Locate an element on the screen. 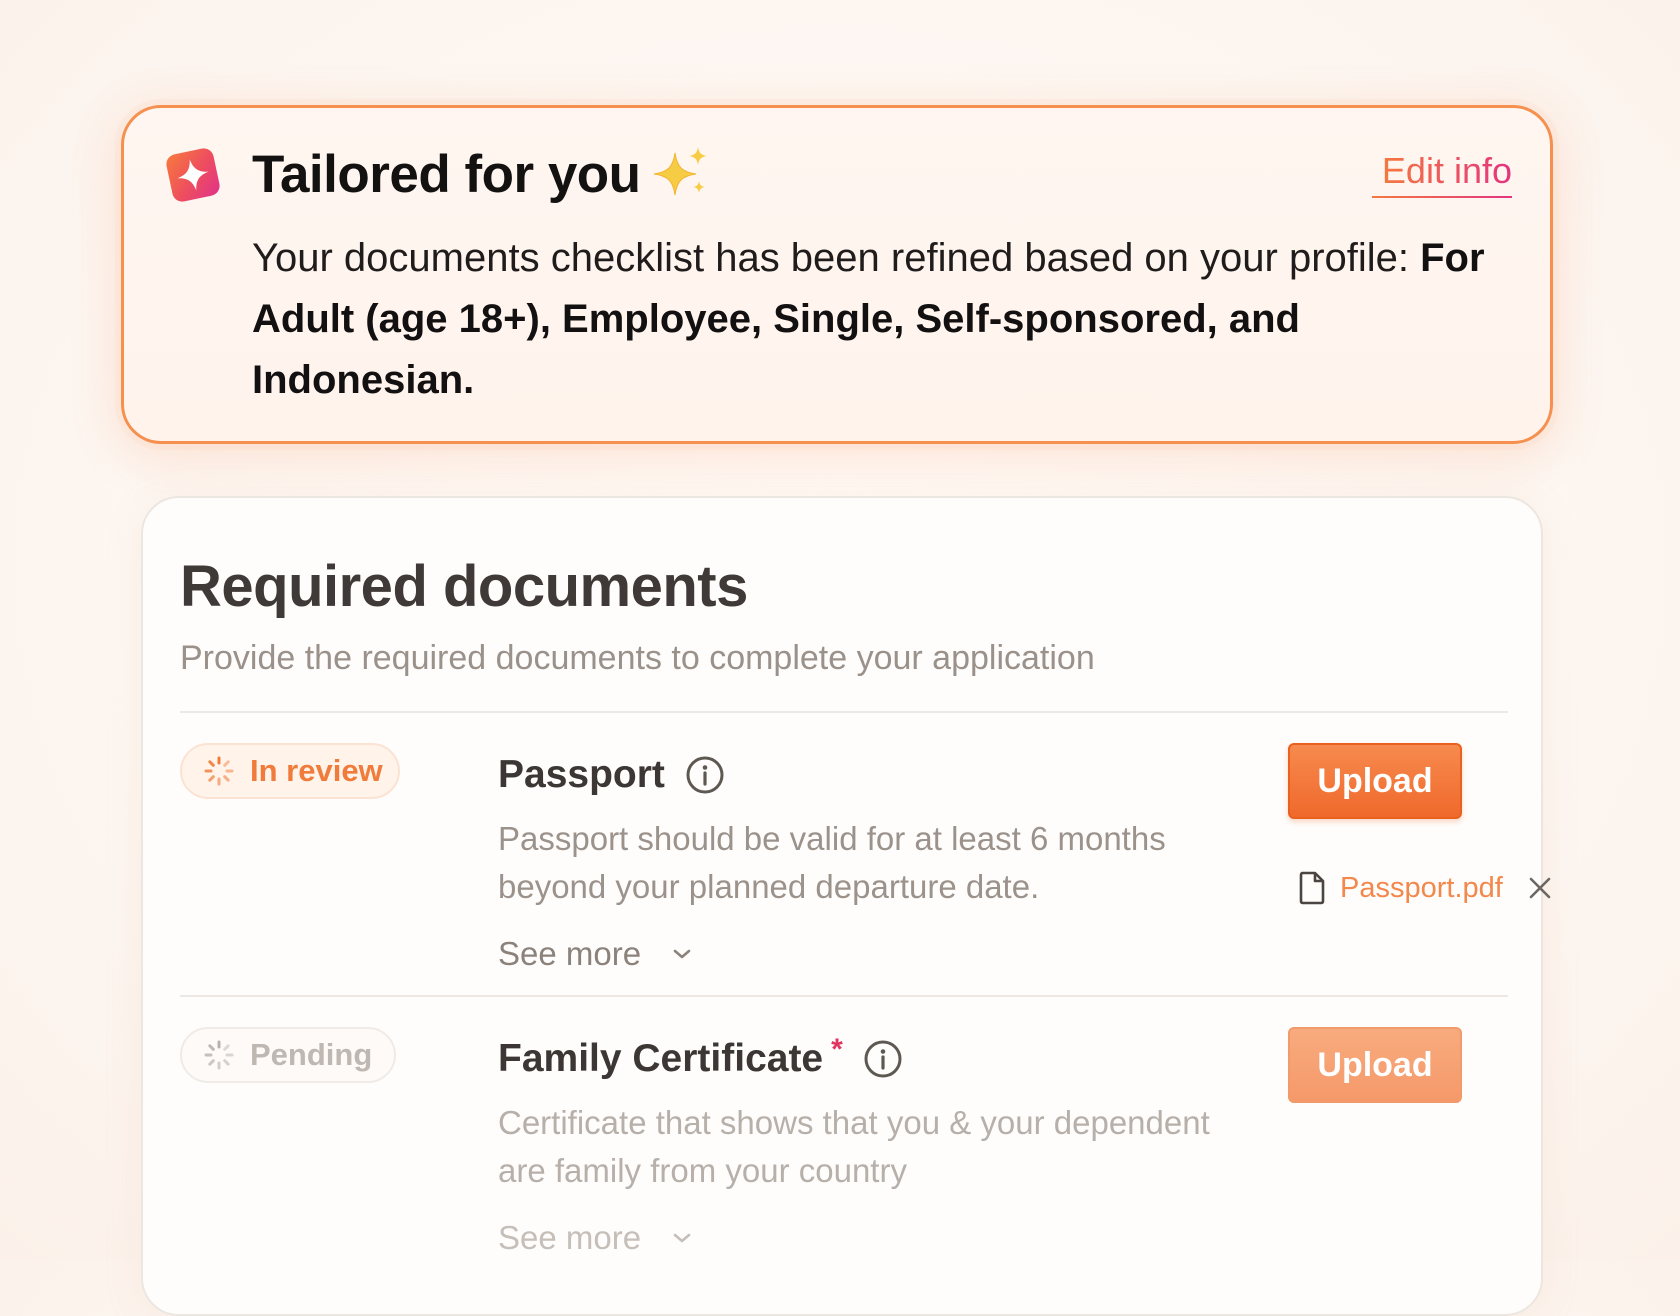 This screenshot has width=1680, height=1316. document-title: Passport is located at coordinates (611, 775).